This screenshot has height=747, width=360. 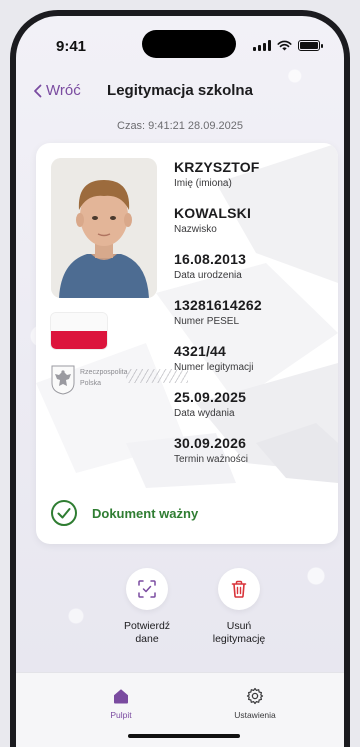 I want to click on field-label: Data urodzenia, so click(x=208, y=275).